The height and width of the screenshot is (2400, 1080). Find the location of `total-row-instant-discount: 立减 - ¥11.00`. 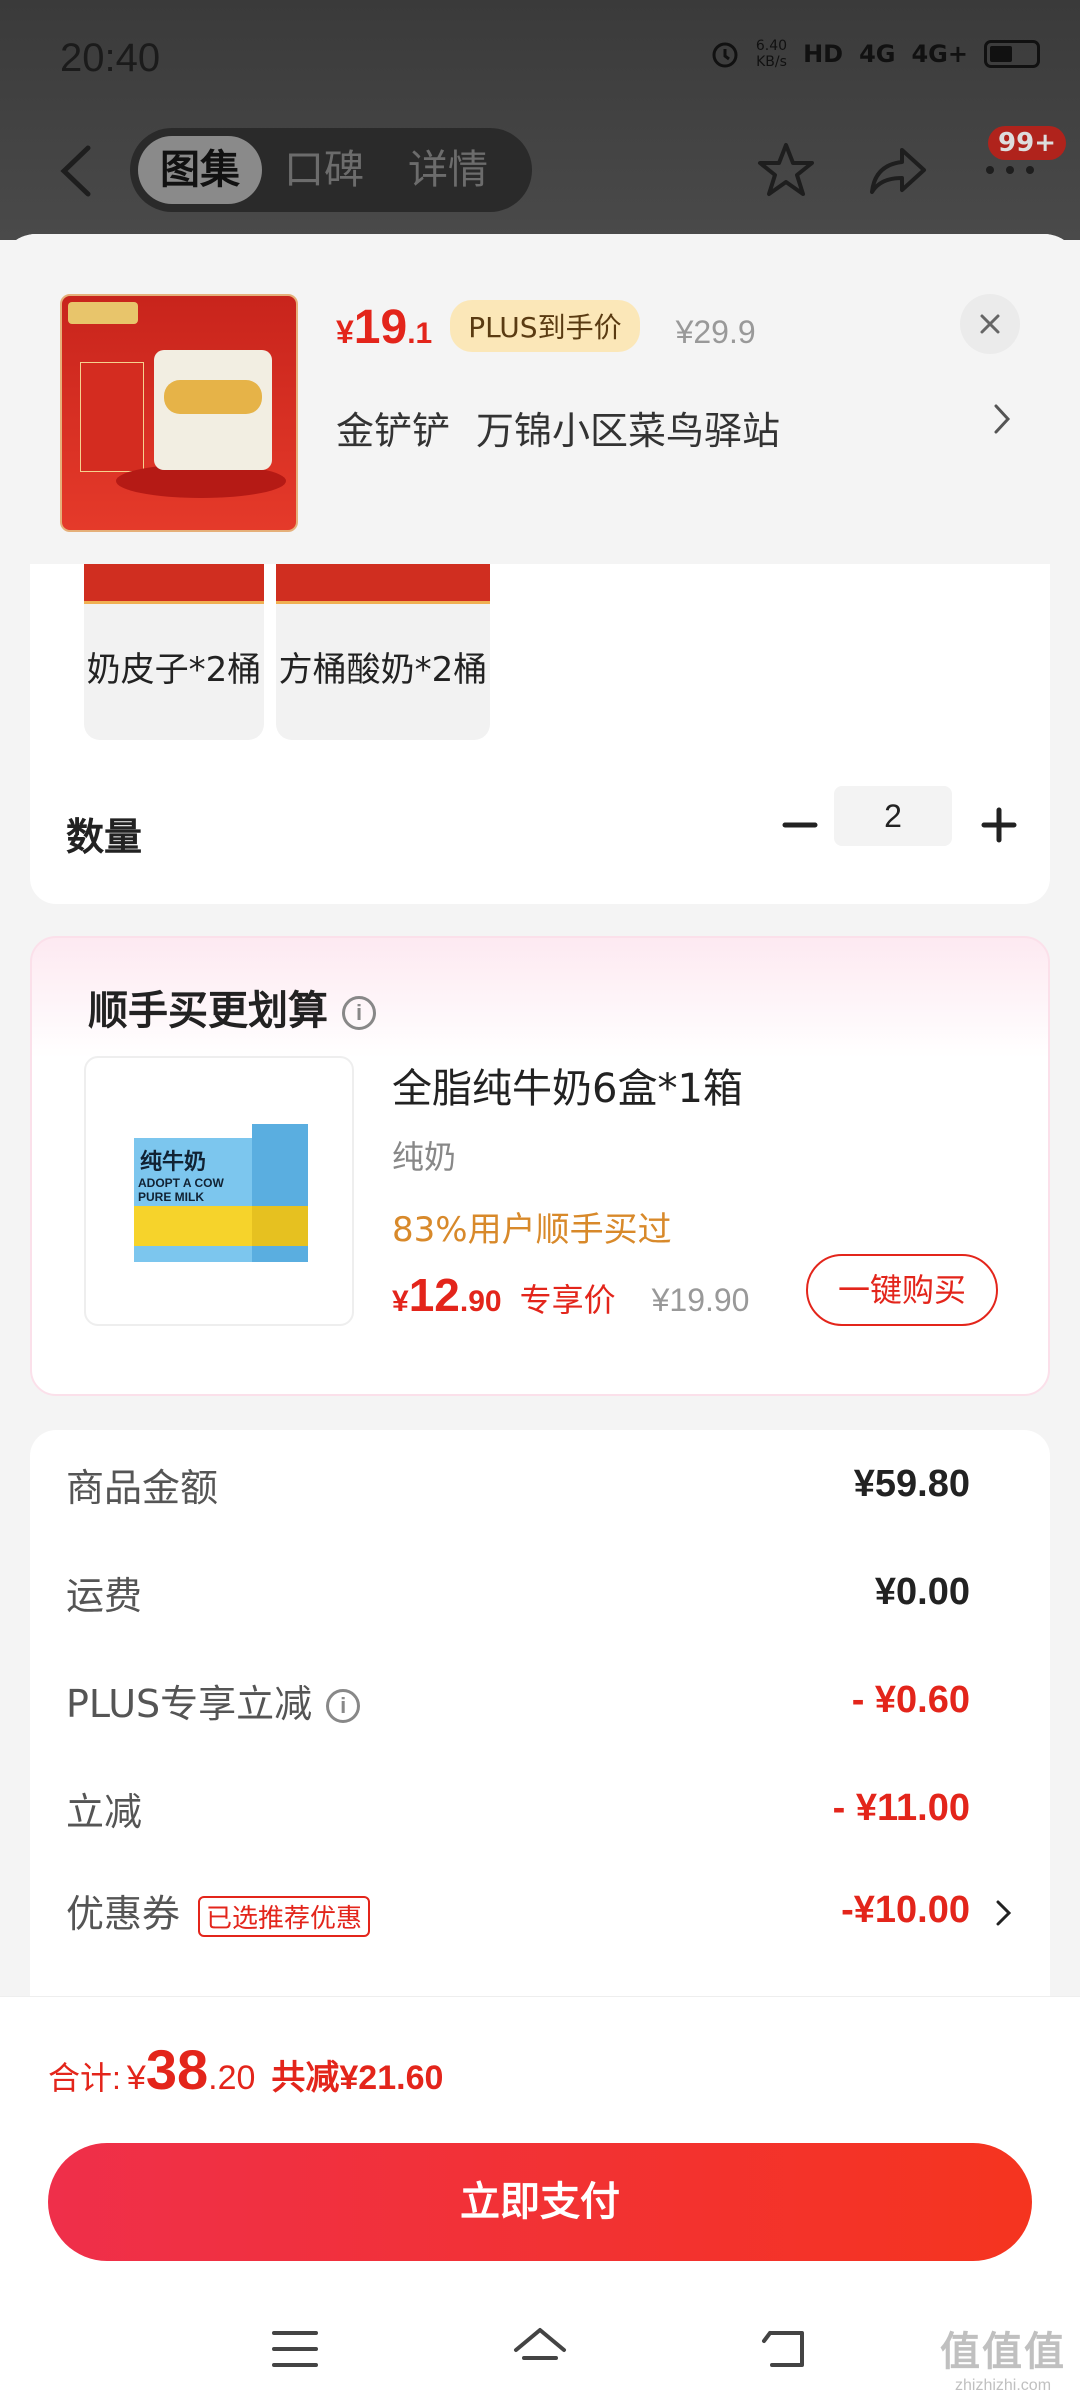

total-row-instant-discount: 立减 - ¥11.00 is located at coordinates (518, 1810).